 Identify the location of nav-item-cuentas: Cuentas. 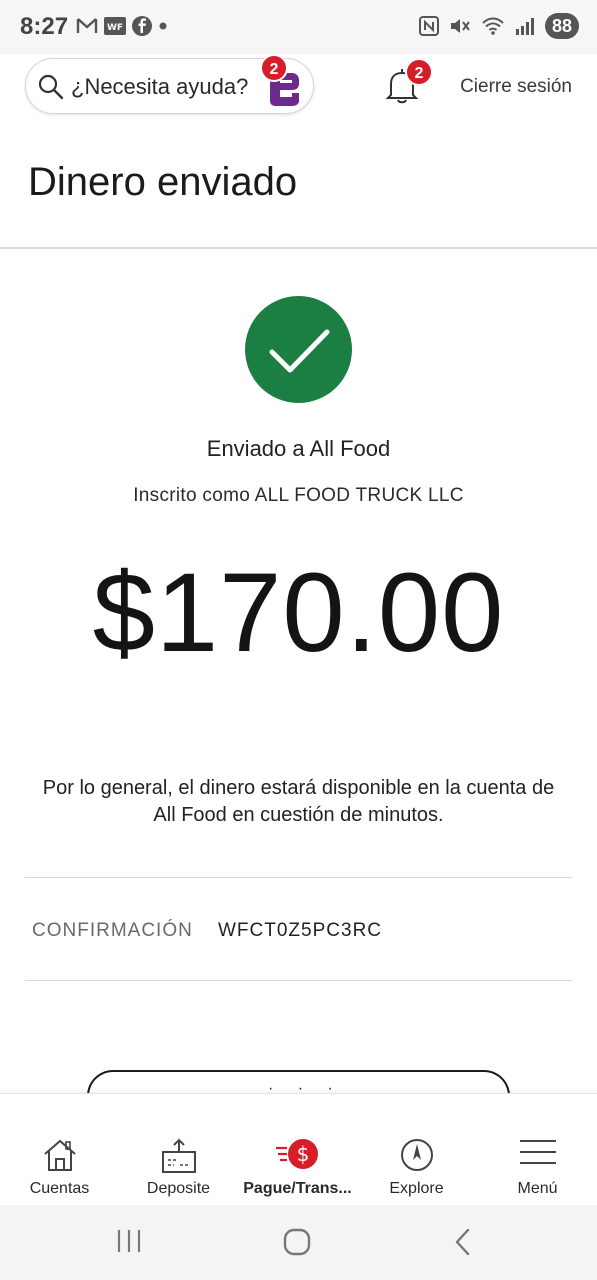
(59, 1150).